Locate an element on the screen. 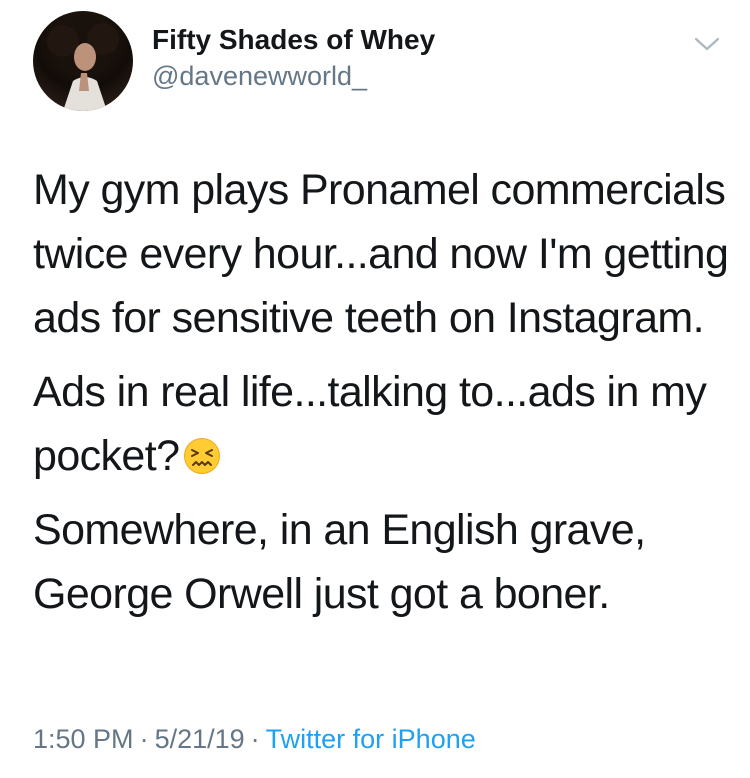 This screenshot has height=778, width=750. avatar is located at coordinates (83, 61).